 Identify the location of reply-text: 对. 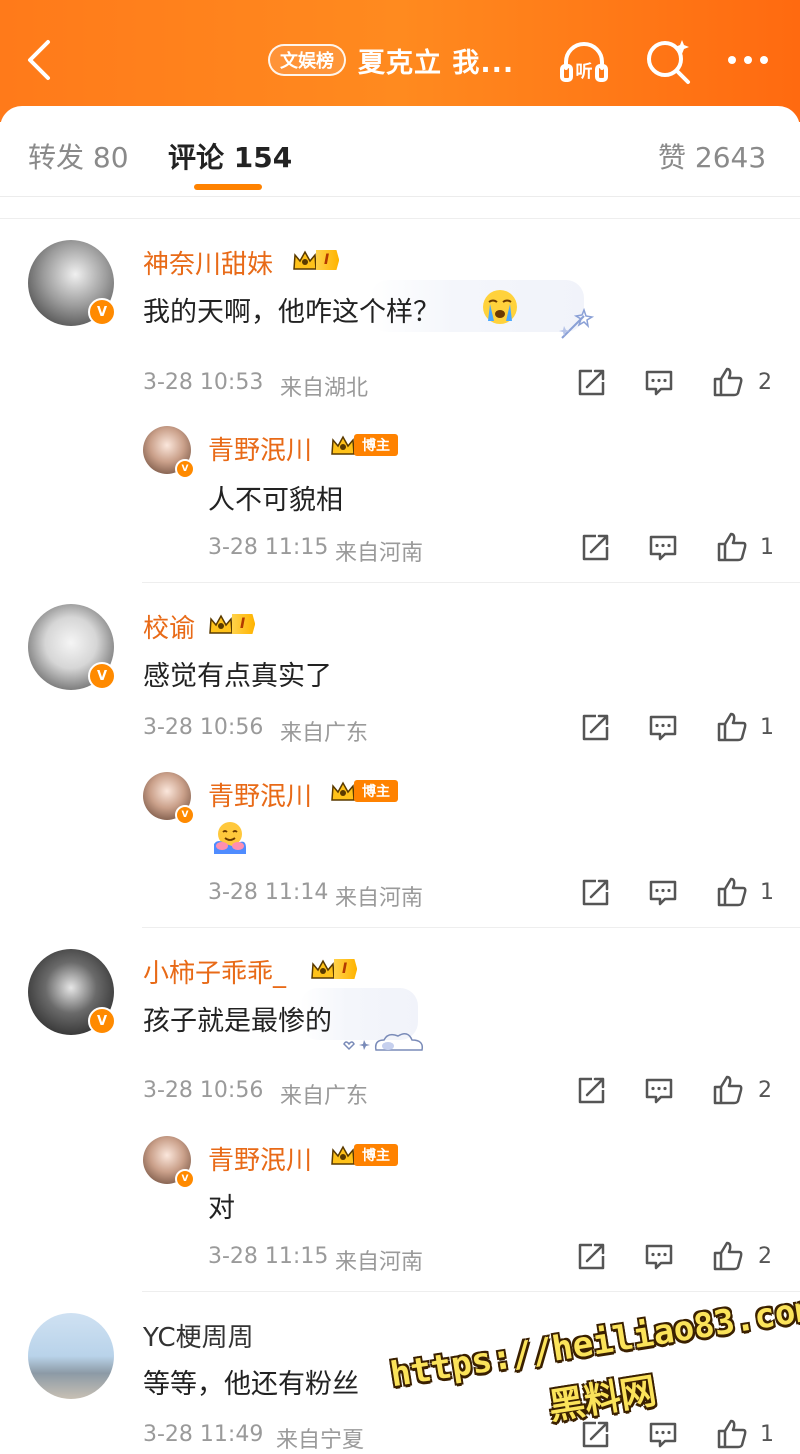
(221, 1208).